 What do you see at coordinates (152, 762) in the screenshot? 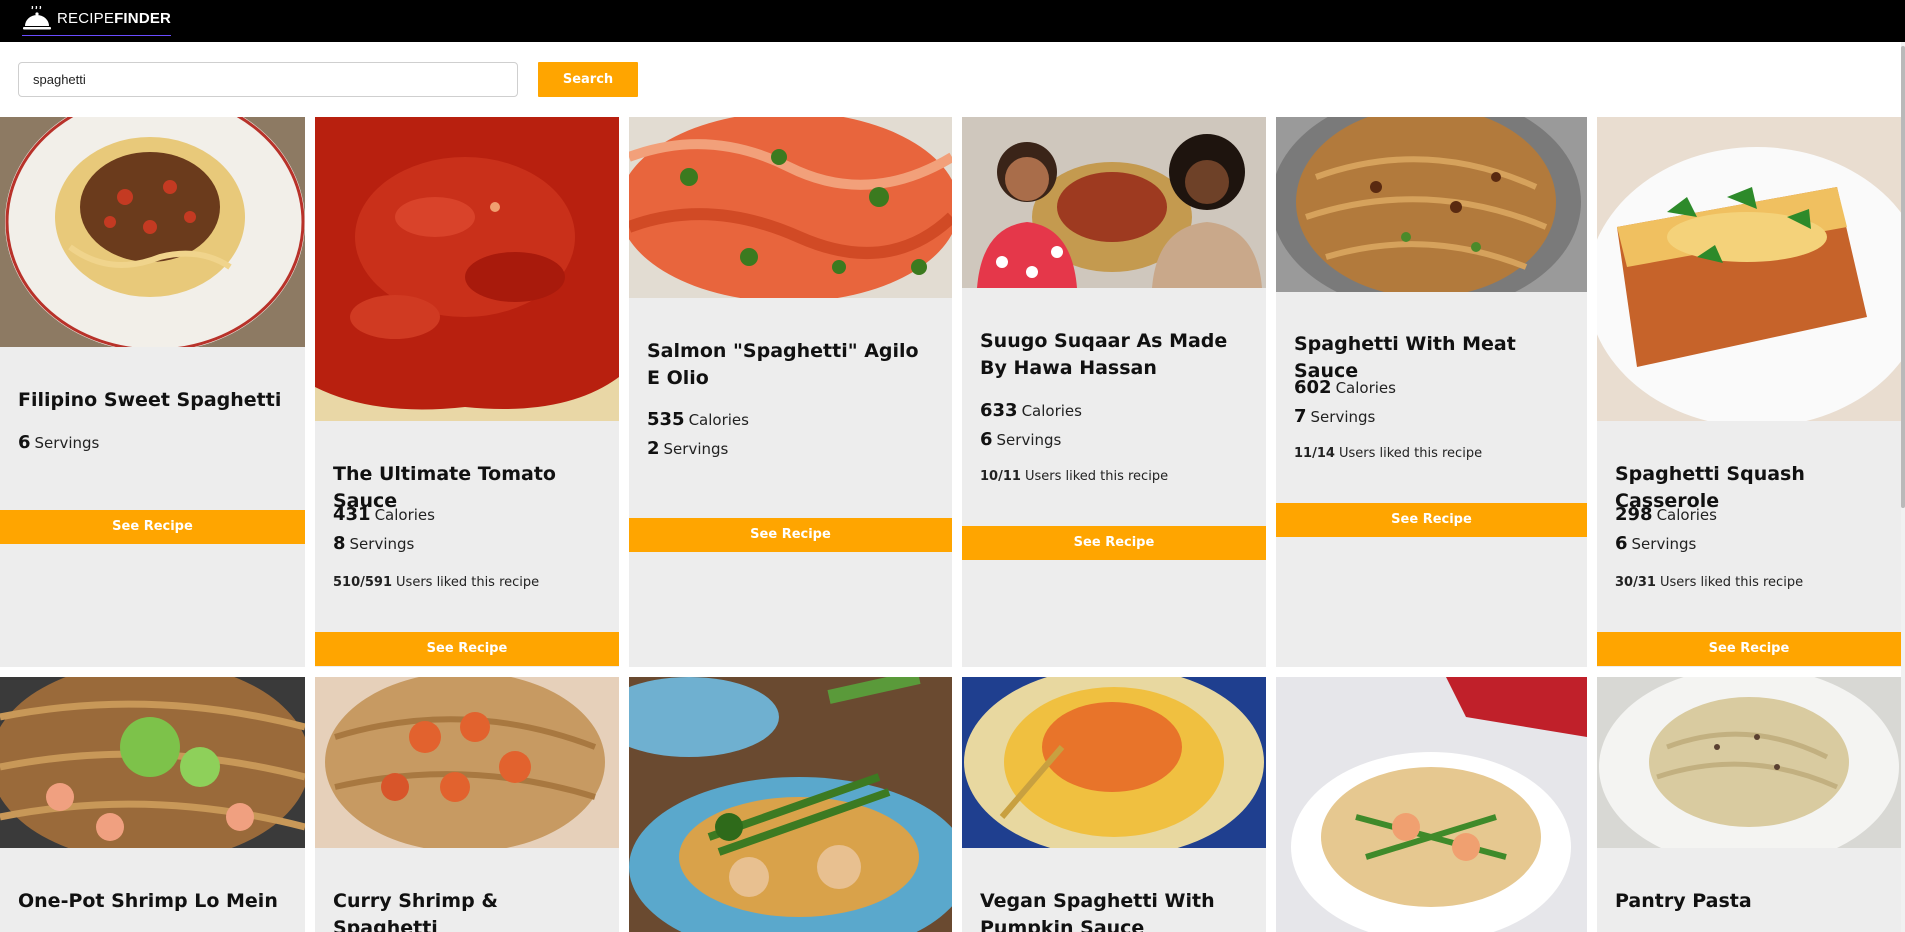
I see `lo-mein-photo` at bounding box center [152, 762].